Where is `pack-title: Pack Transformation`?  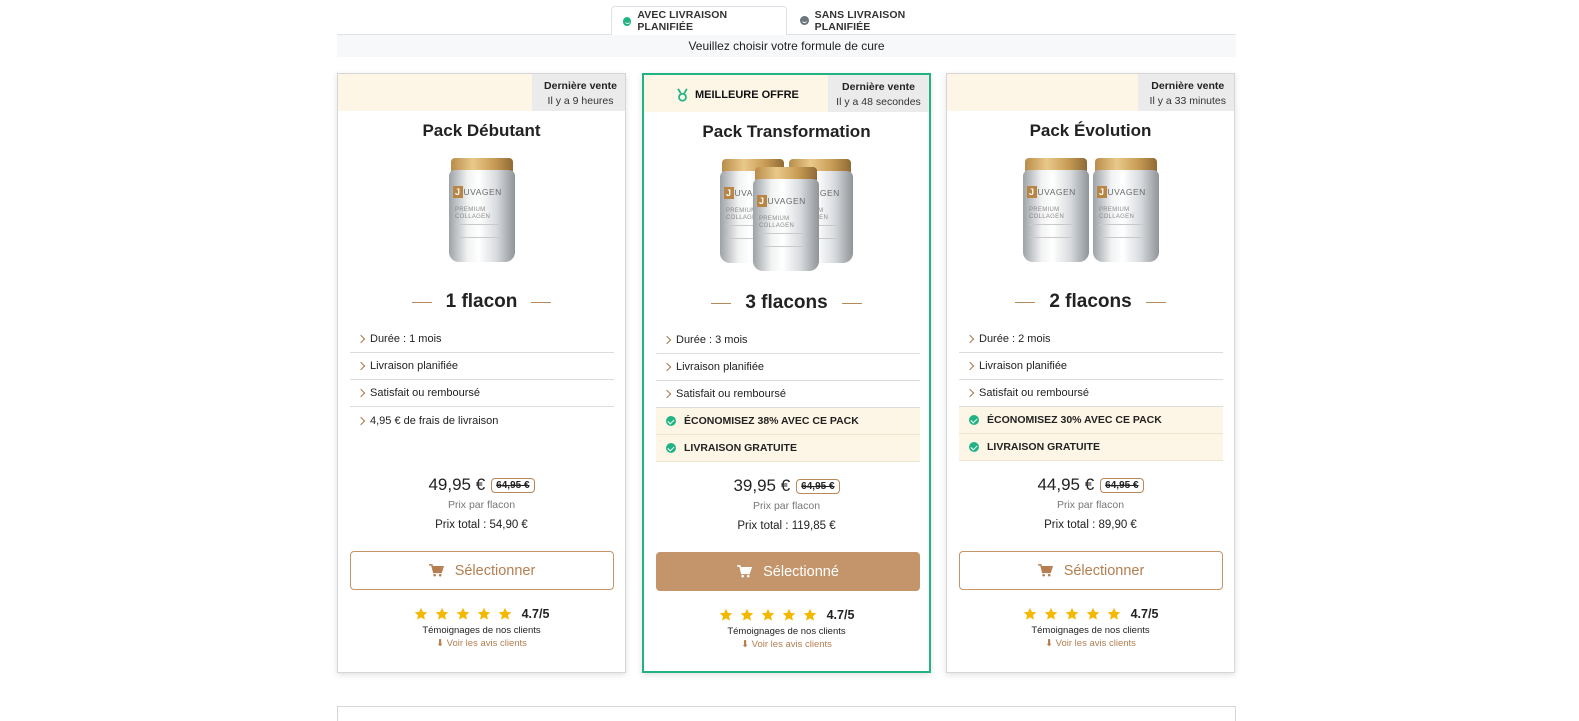 pack-title: Pack Transformation is located at coordinates (786, 131).